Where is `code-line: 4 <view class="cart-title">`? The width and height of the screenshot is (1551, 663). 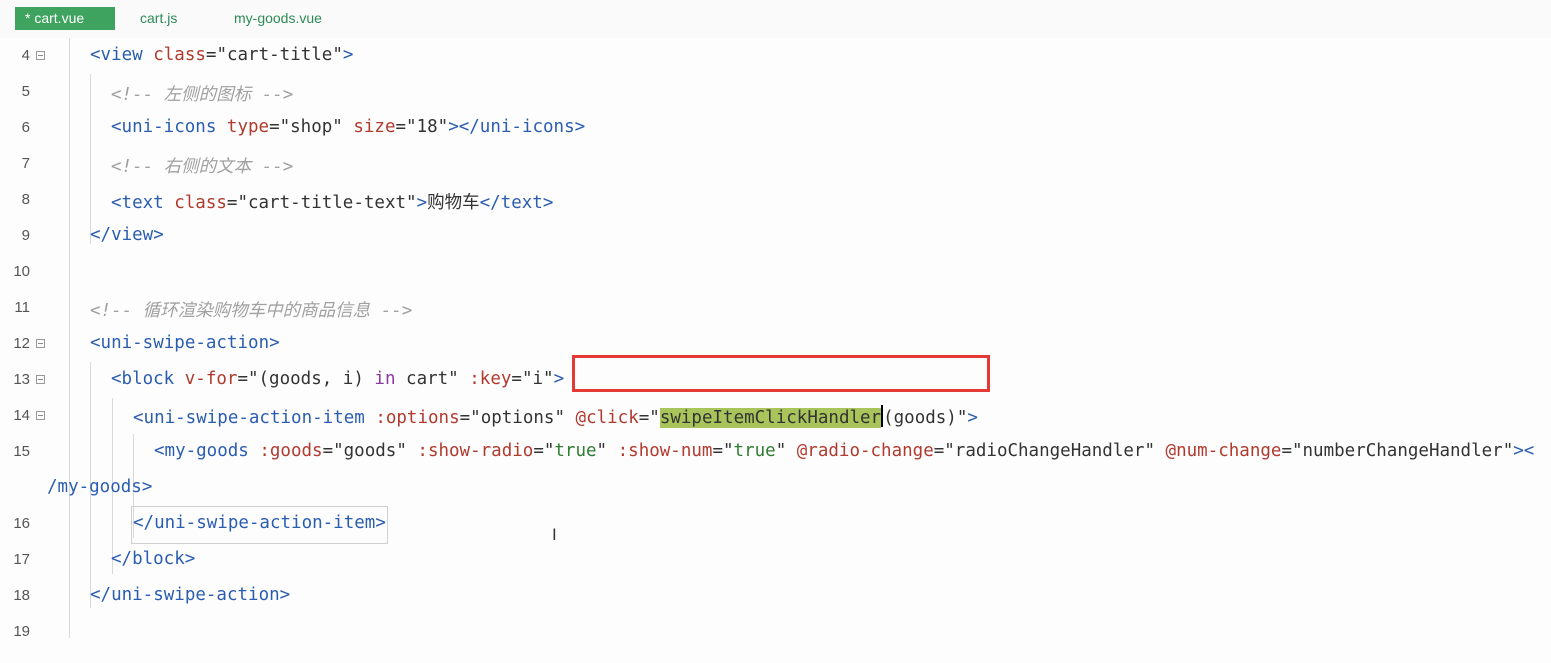
code-line: 4 <view class="cart-title"> is located at coordinates (775, 56).